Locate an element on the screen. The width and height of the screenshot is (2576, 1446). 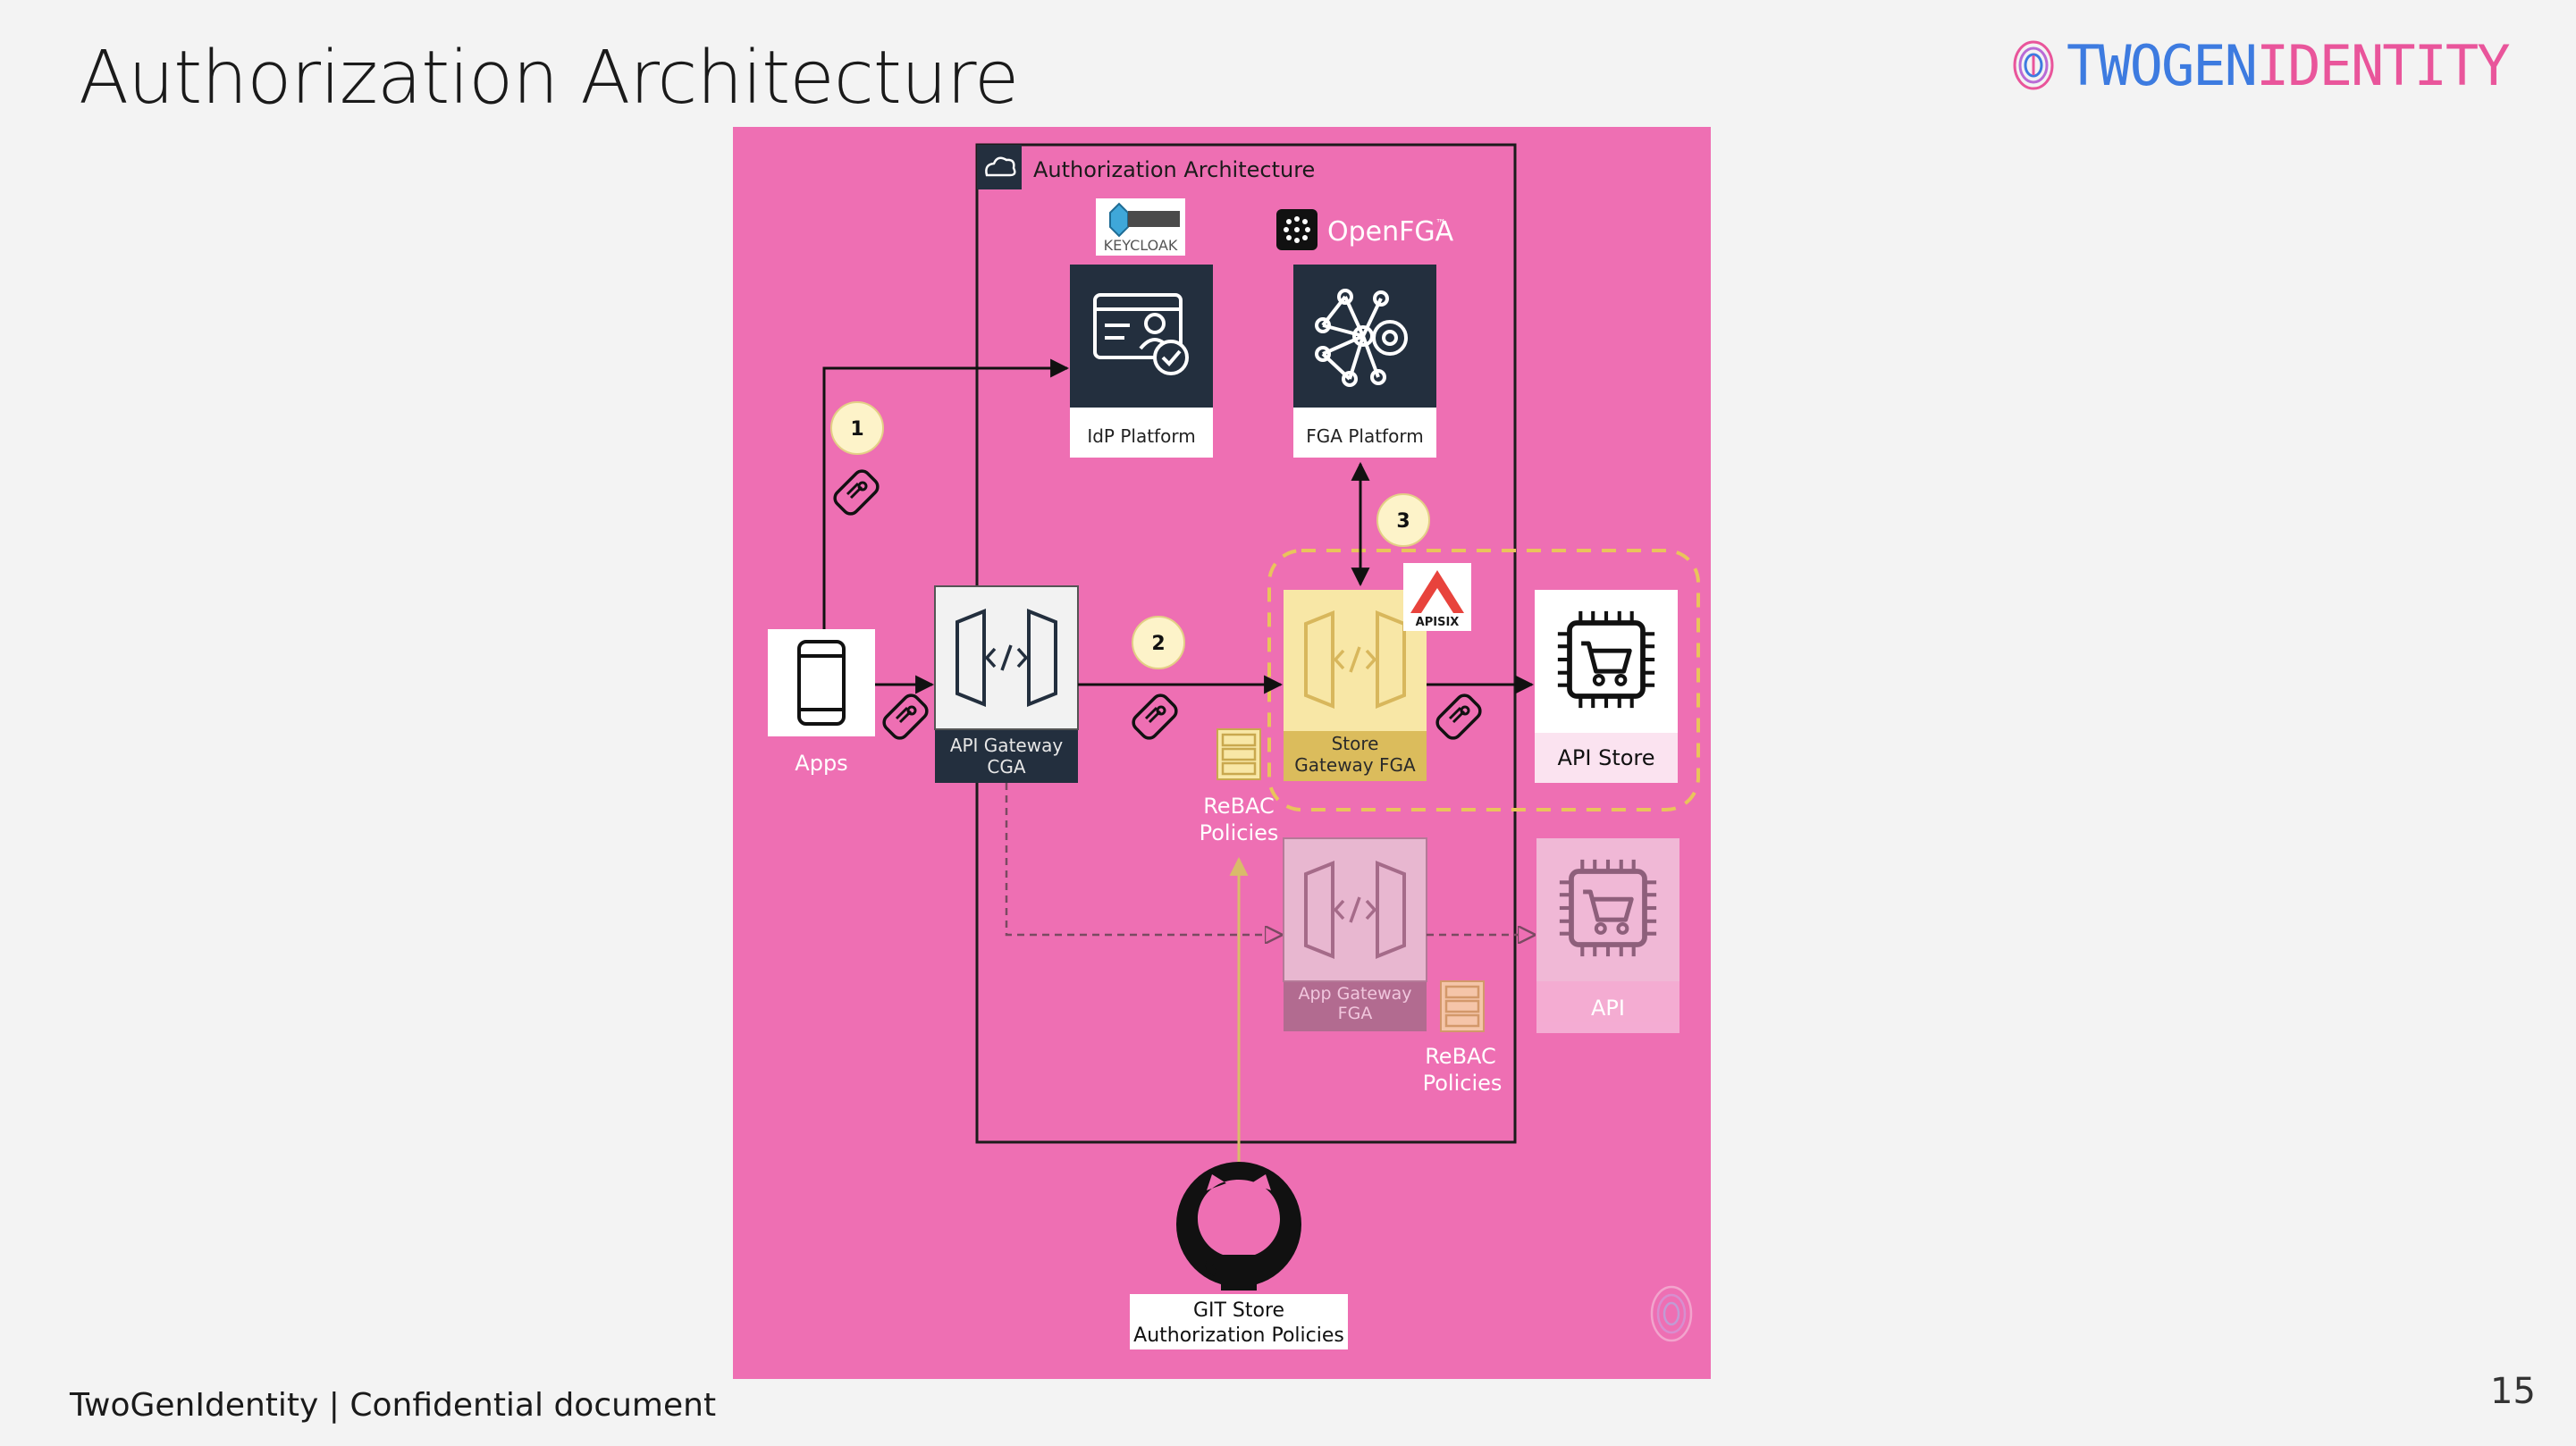
idp-platform-node: IdP Platform is located at coordinates (1141, 361).